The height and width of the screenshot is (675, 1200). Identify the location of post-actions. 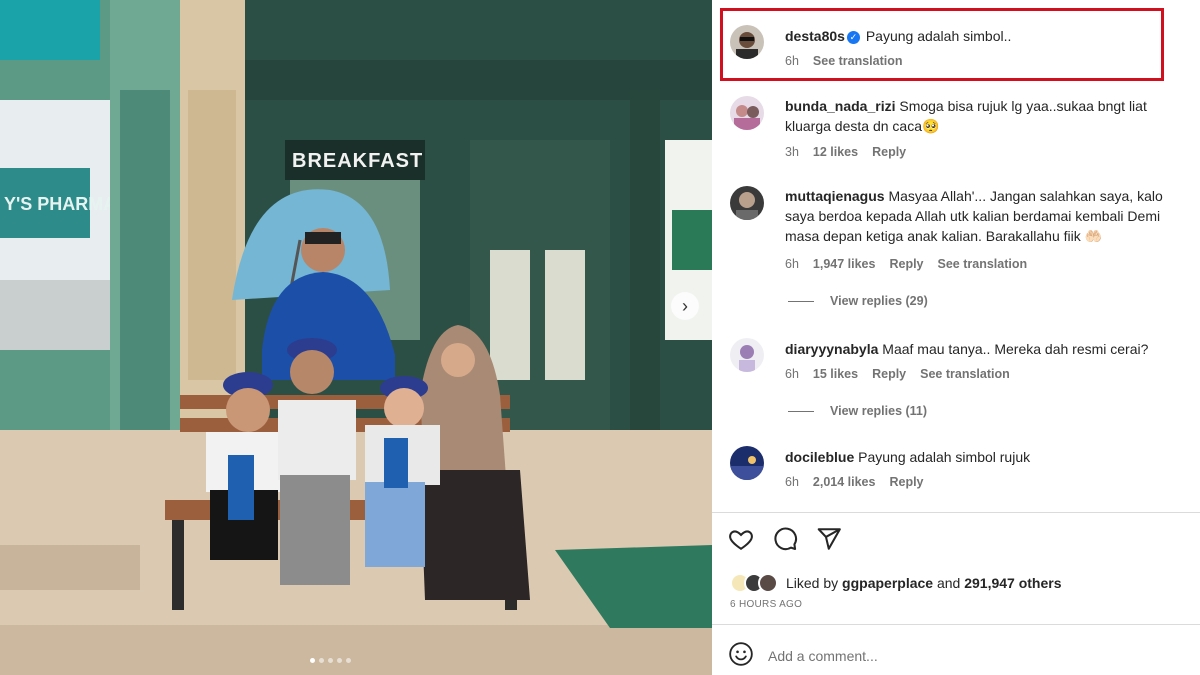
(785, 539).